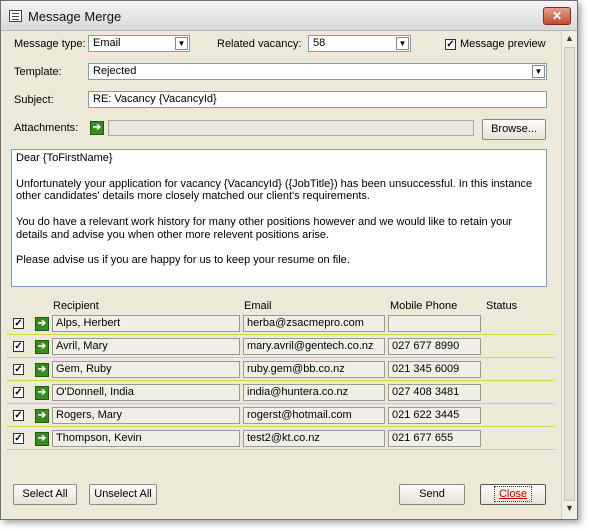 This screenshot has width=590, height=531. What do you see at coordinates (432, 494) in the screenshot?
I see `send-button: Send` at bounding box center [432, 494].